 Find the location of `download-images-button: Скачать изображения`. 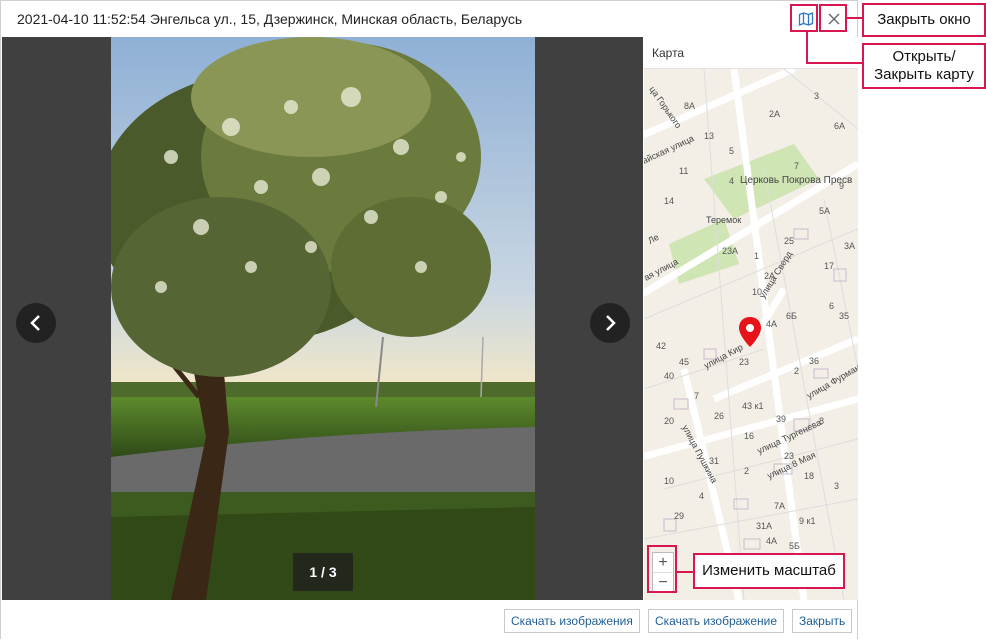

download-images-button: Скачать изображения is located at coordinates (572, 621).